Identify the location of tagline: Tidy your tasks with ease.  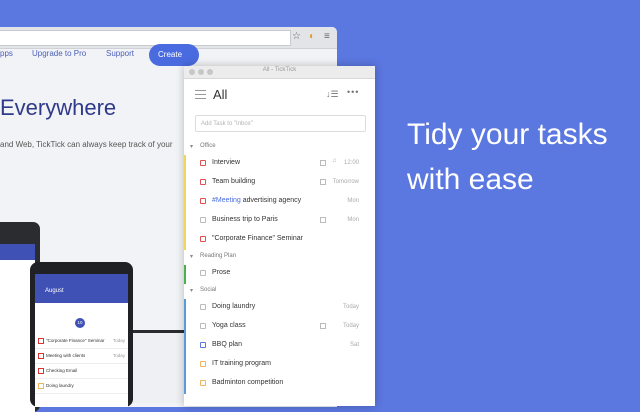
(507, 157).